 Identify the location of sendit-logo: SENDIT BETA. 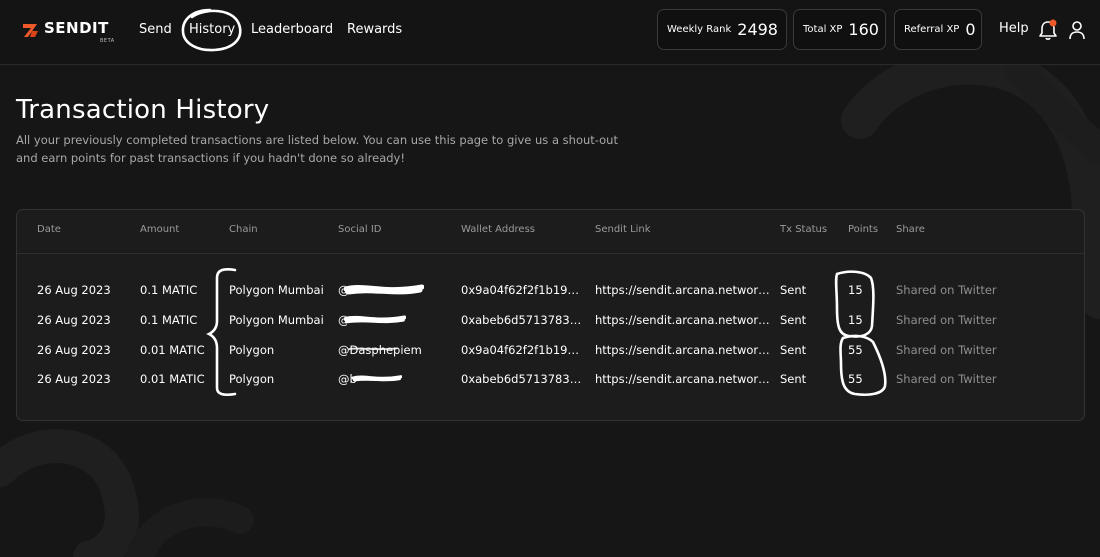
(72, 31).